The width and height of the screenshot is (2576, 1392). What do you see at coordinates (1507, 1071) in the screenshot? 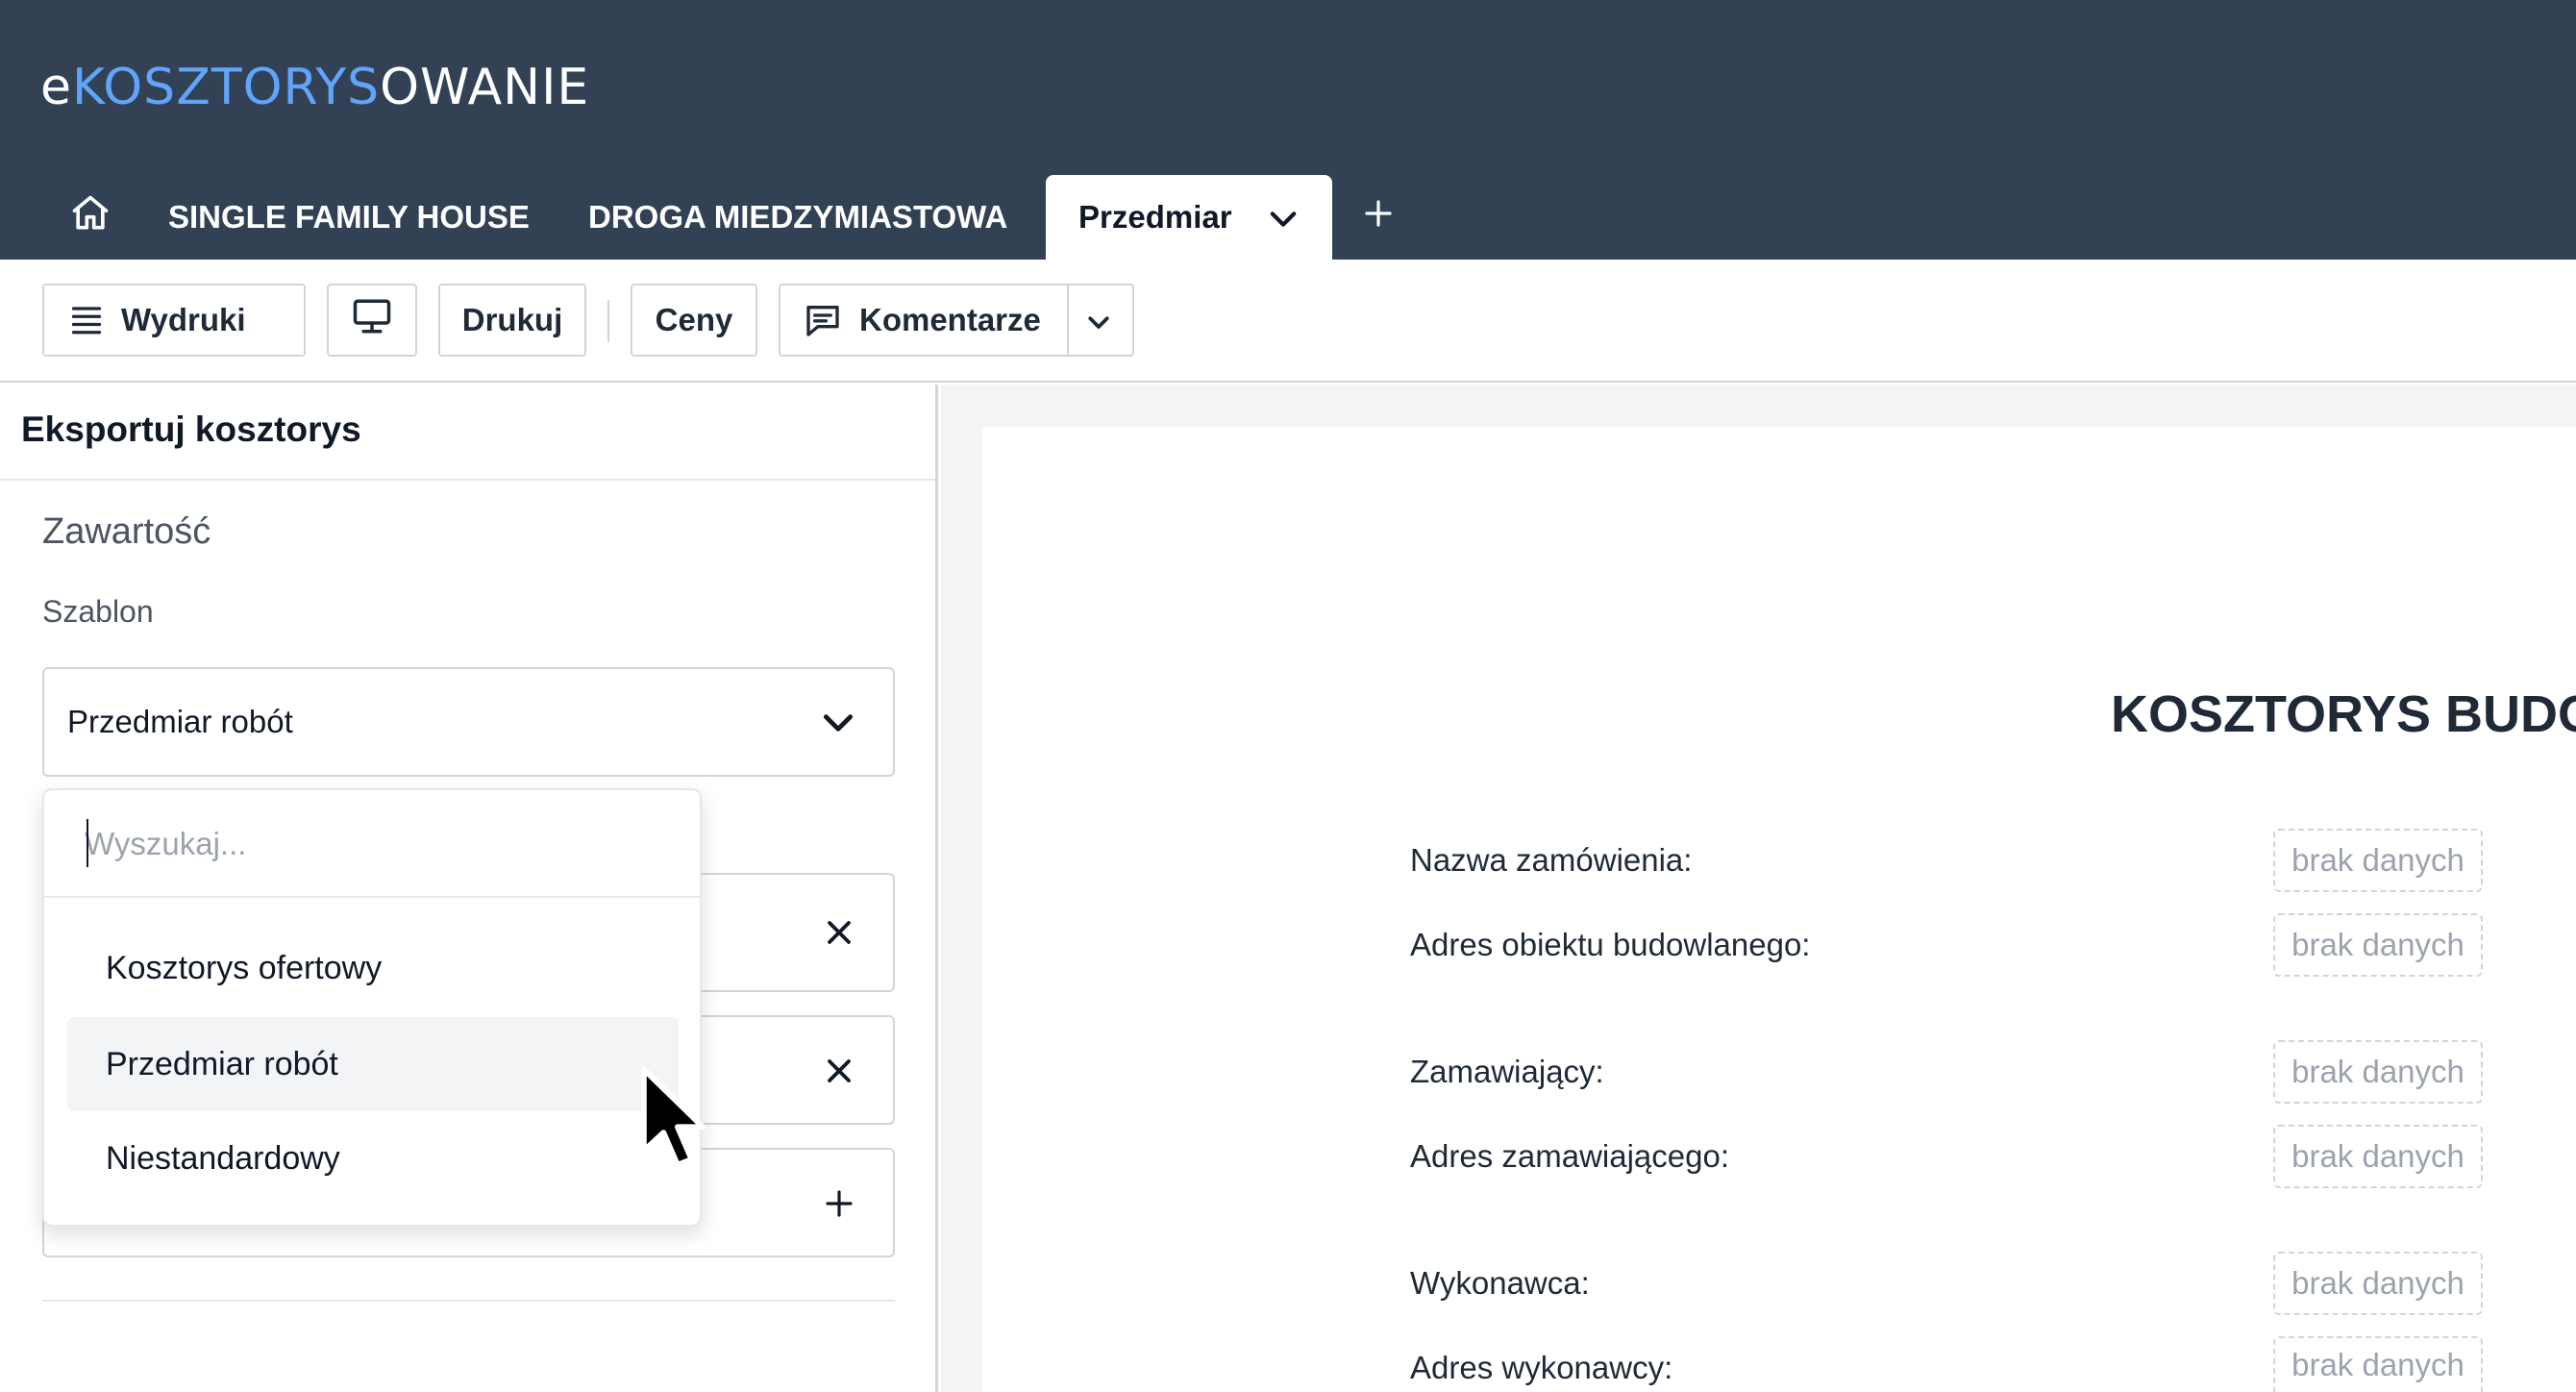
I see `field-label-zamawiajacy: Zamawiający:` at bounding box center [1507, 1071].